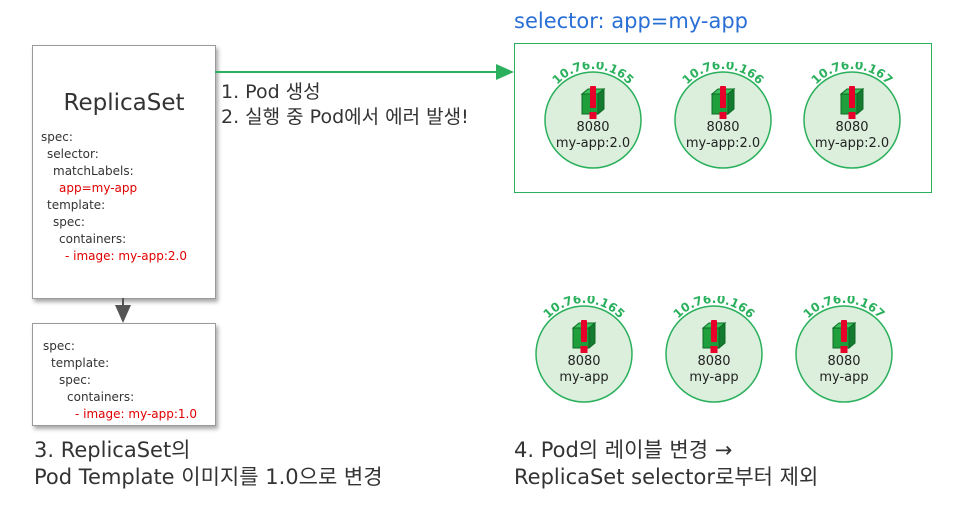 This screenshot has width=956, height=519. Describe the element at coordinates (271, 92) in the screenshot. I see `annotation-line-1: 1. Pod 생성` at that location.